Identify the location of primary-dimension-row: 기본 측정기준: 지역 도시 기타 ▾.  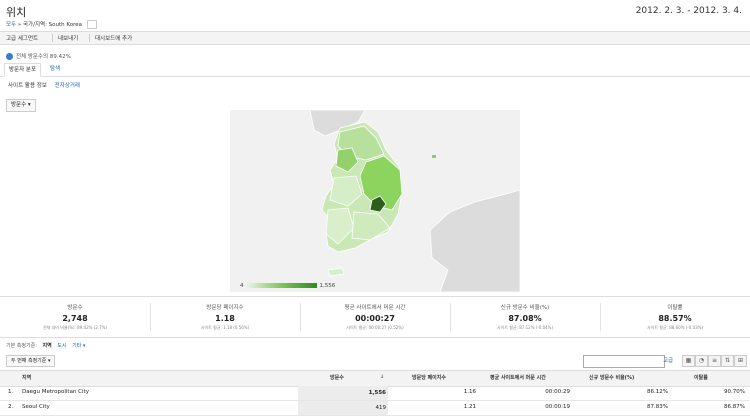
(45, 345).